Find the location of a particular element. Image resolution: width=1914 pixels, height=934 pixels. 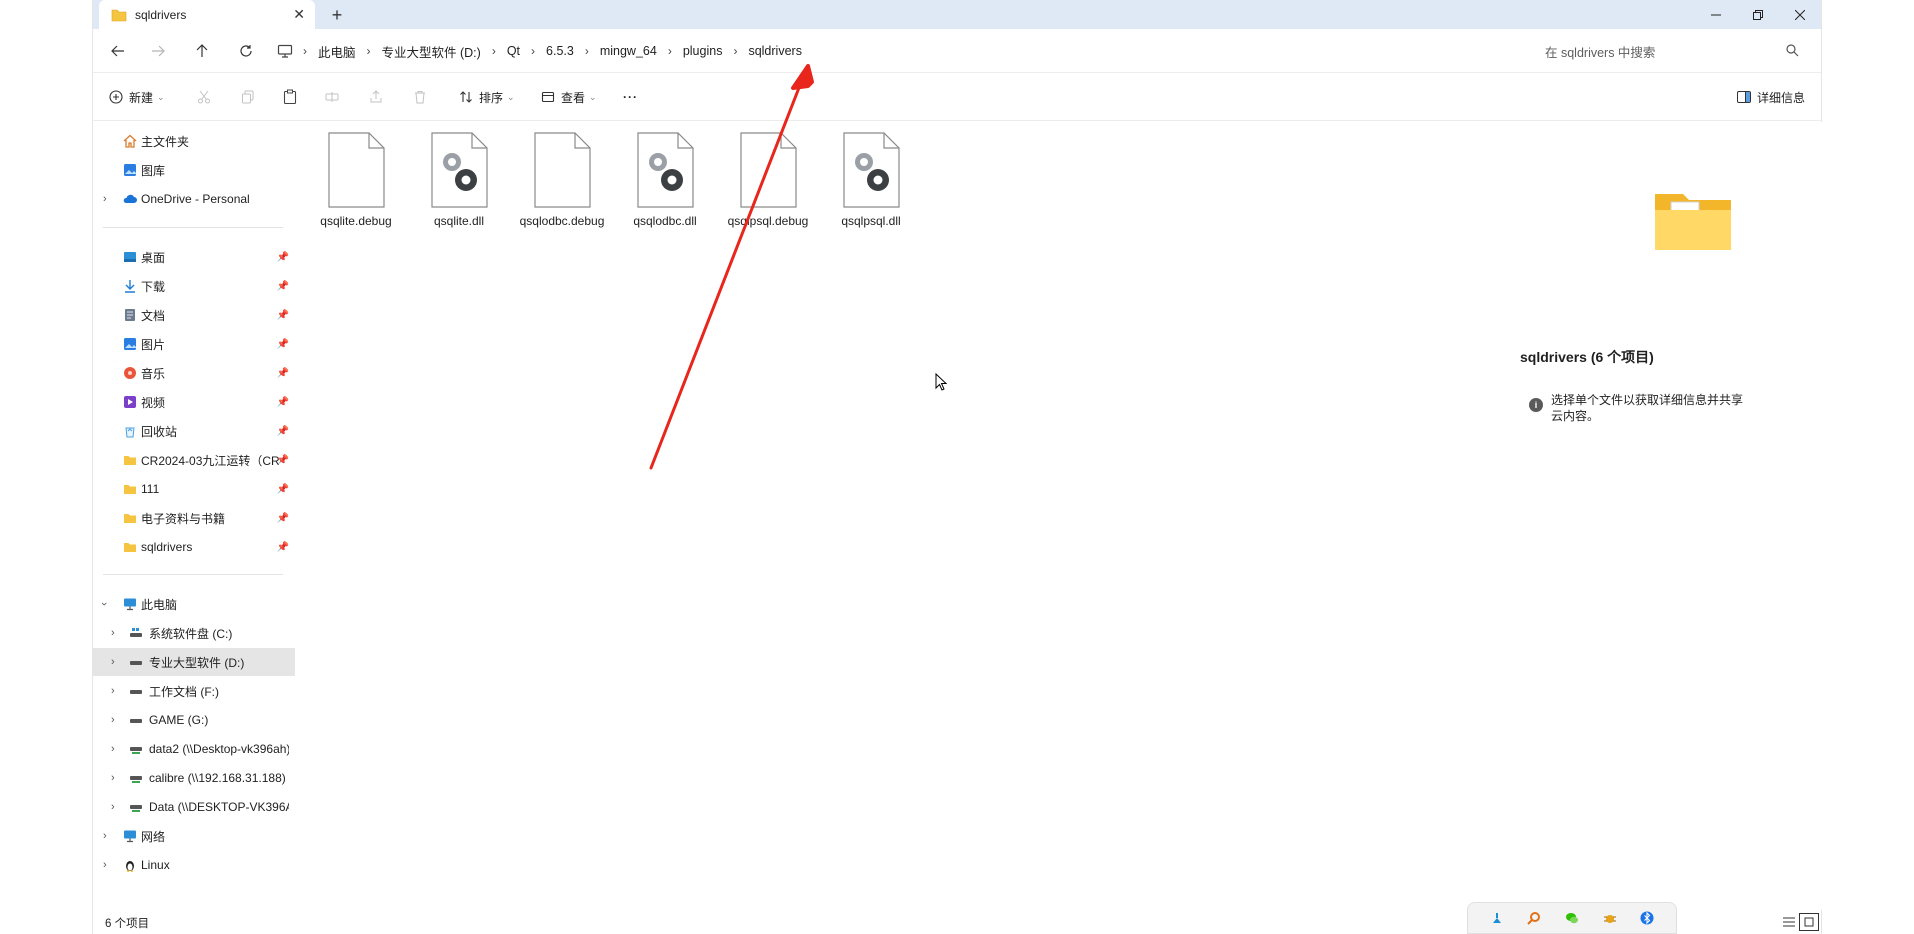

file-item-qsqlodbc-dll: qsqlodbc.dll is located at coordinates (665, 180).